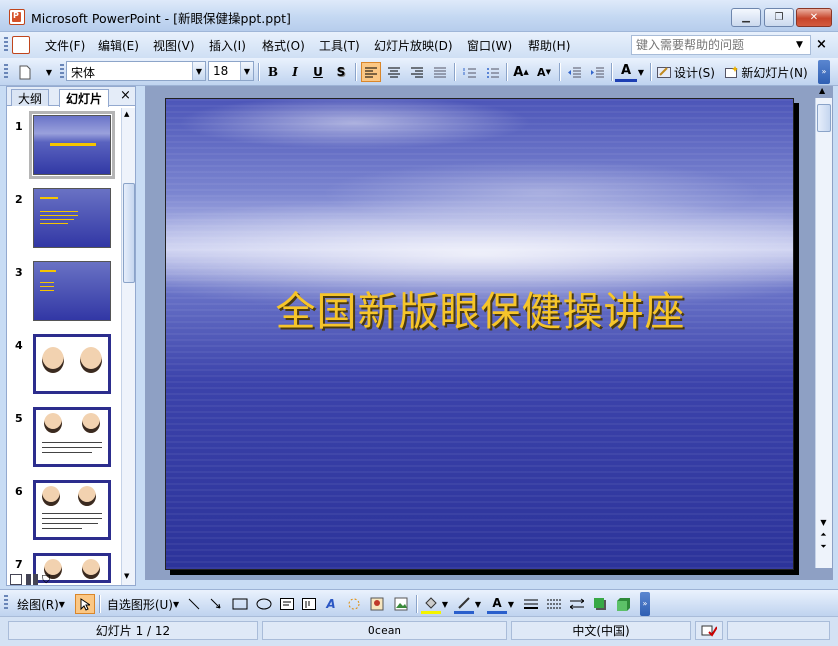  Describe the element at coordinates (318, 72) in the screenshot. I see `underline-button: U` at that location.